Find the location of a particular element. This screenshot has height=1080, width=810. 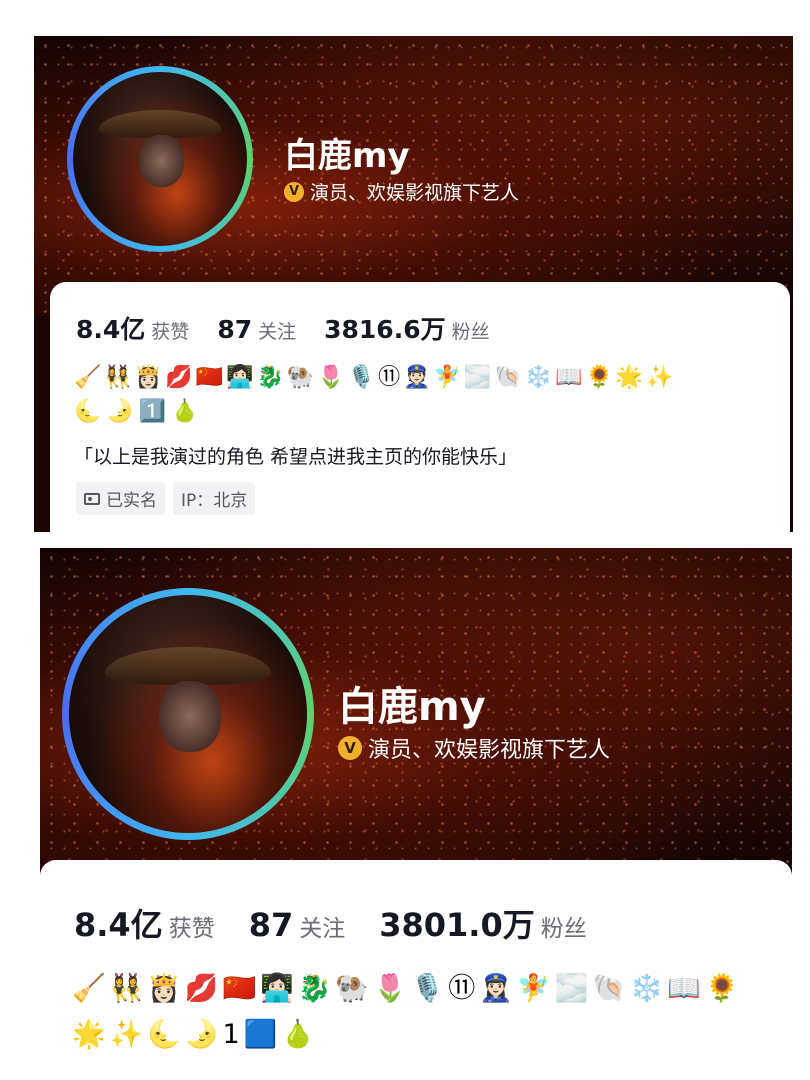

stats-row: 8.4亿 获赞 87 关注 3816.6万 粉丝 is located at coordinates (283, 328).